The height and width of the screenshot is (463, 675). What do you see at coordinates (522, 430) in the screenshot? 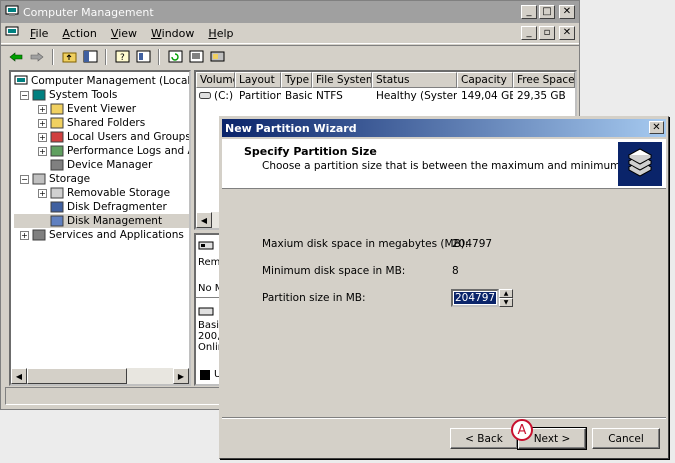
I see `callout-marker: A` at bounding box center [522, 430].